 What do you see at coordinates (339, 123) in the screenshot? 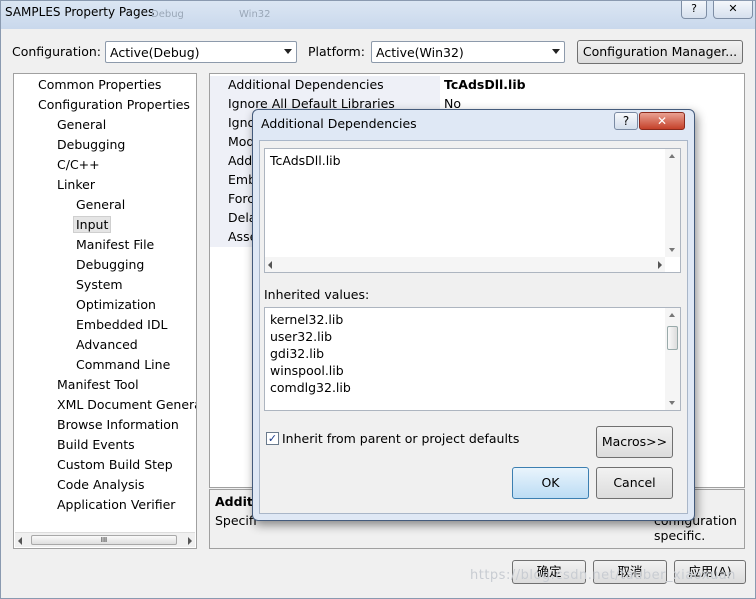
I see `dialog-title: Additional Dependencies` at bounding box center [339, 123].